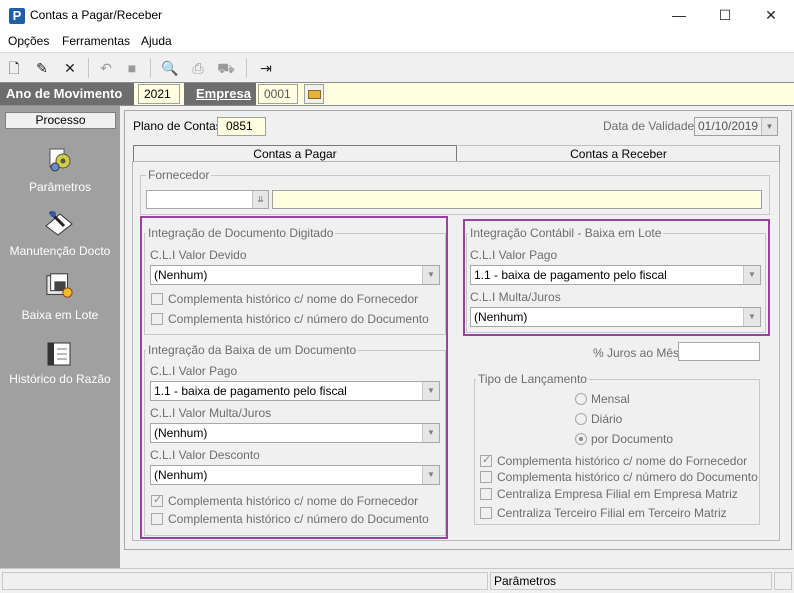  Describe the element at coordinates (60, 187) in the screenshot. I see `sidebar-item-label: Parâmetros` at that location.